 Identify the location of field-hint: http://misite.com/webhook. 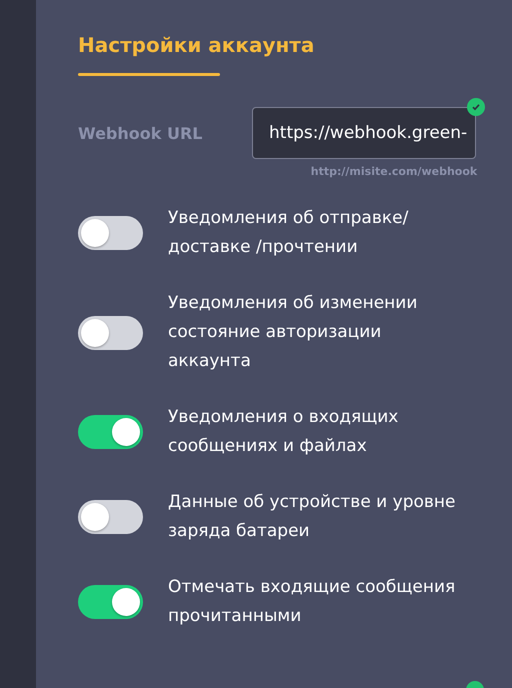
(394, 171).